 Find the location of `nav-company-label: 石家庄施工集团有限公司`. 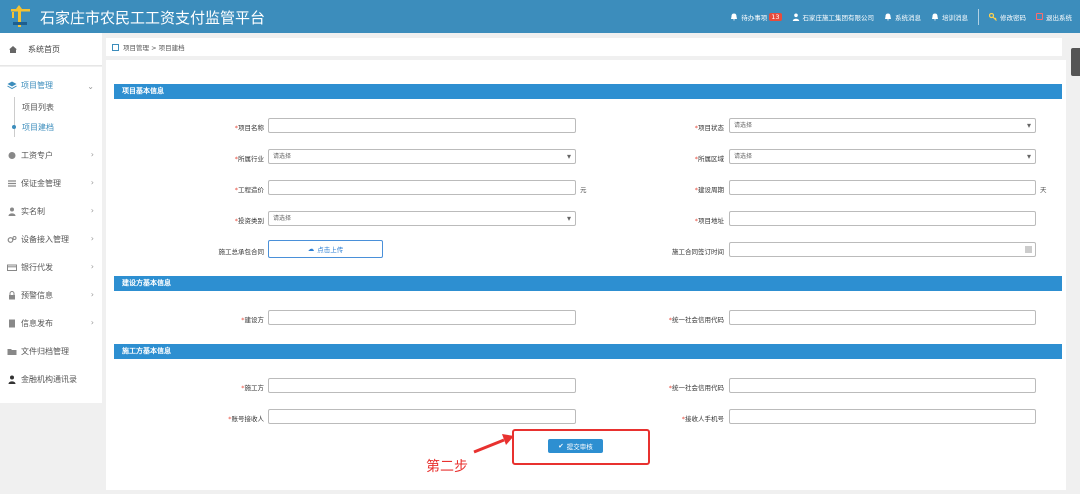

nav-company-label: 石家庄施工集团有限公司 is located at coordinates (838, 17).